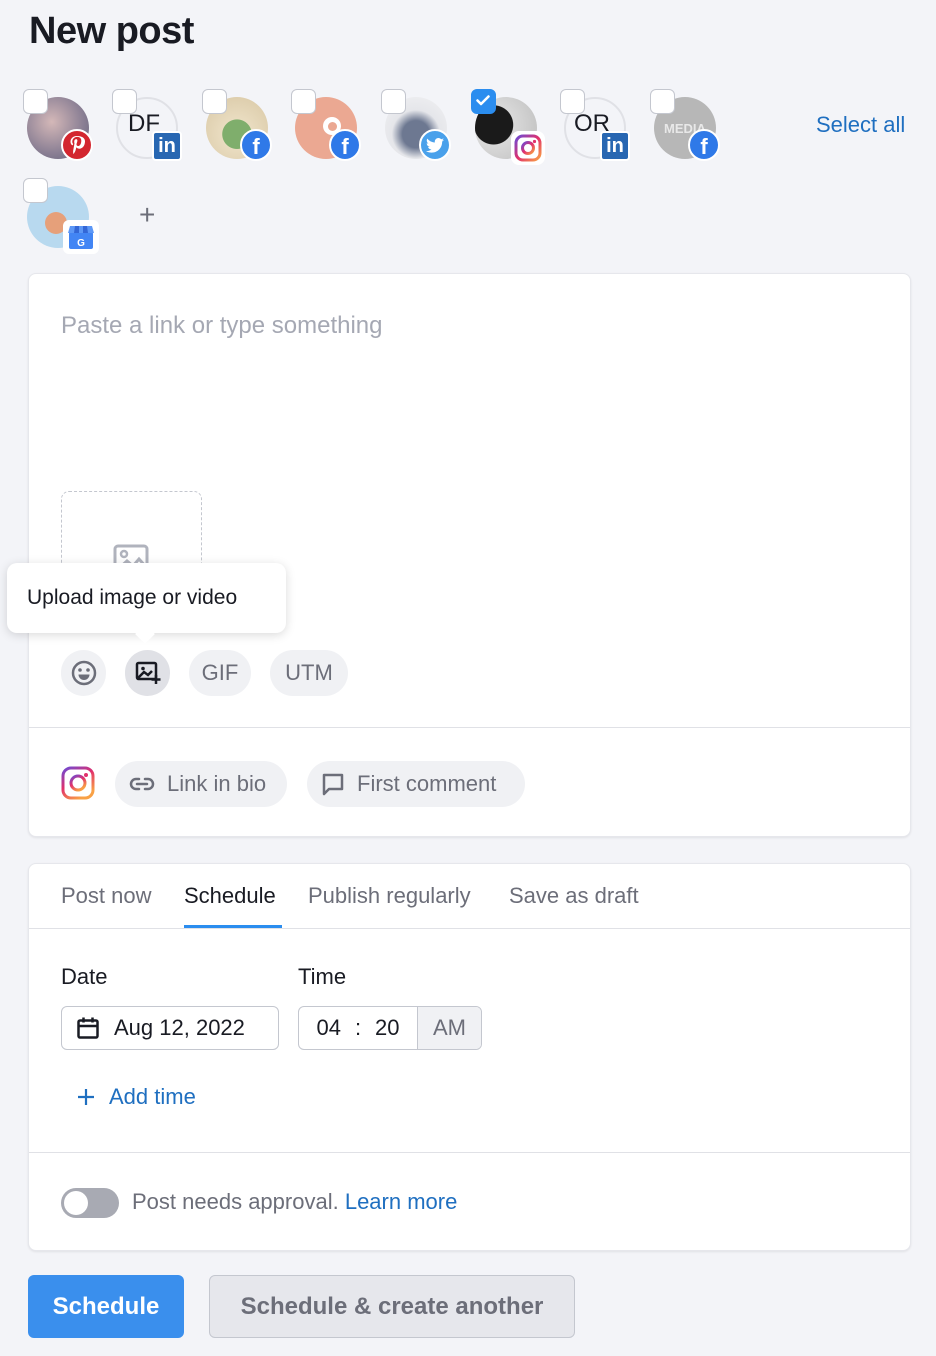  I want to click on add-time-label: Add time, so click(152, 1096).